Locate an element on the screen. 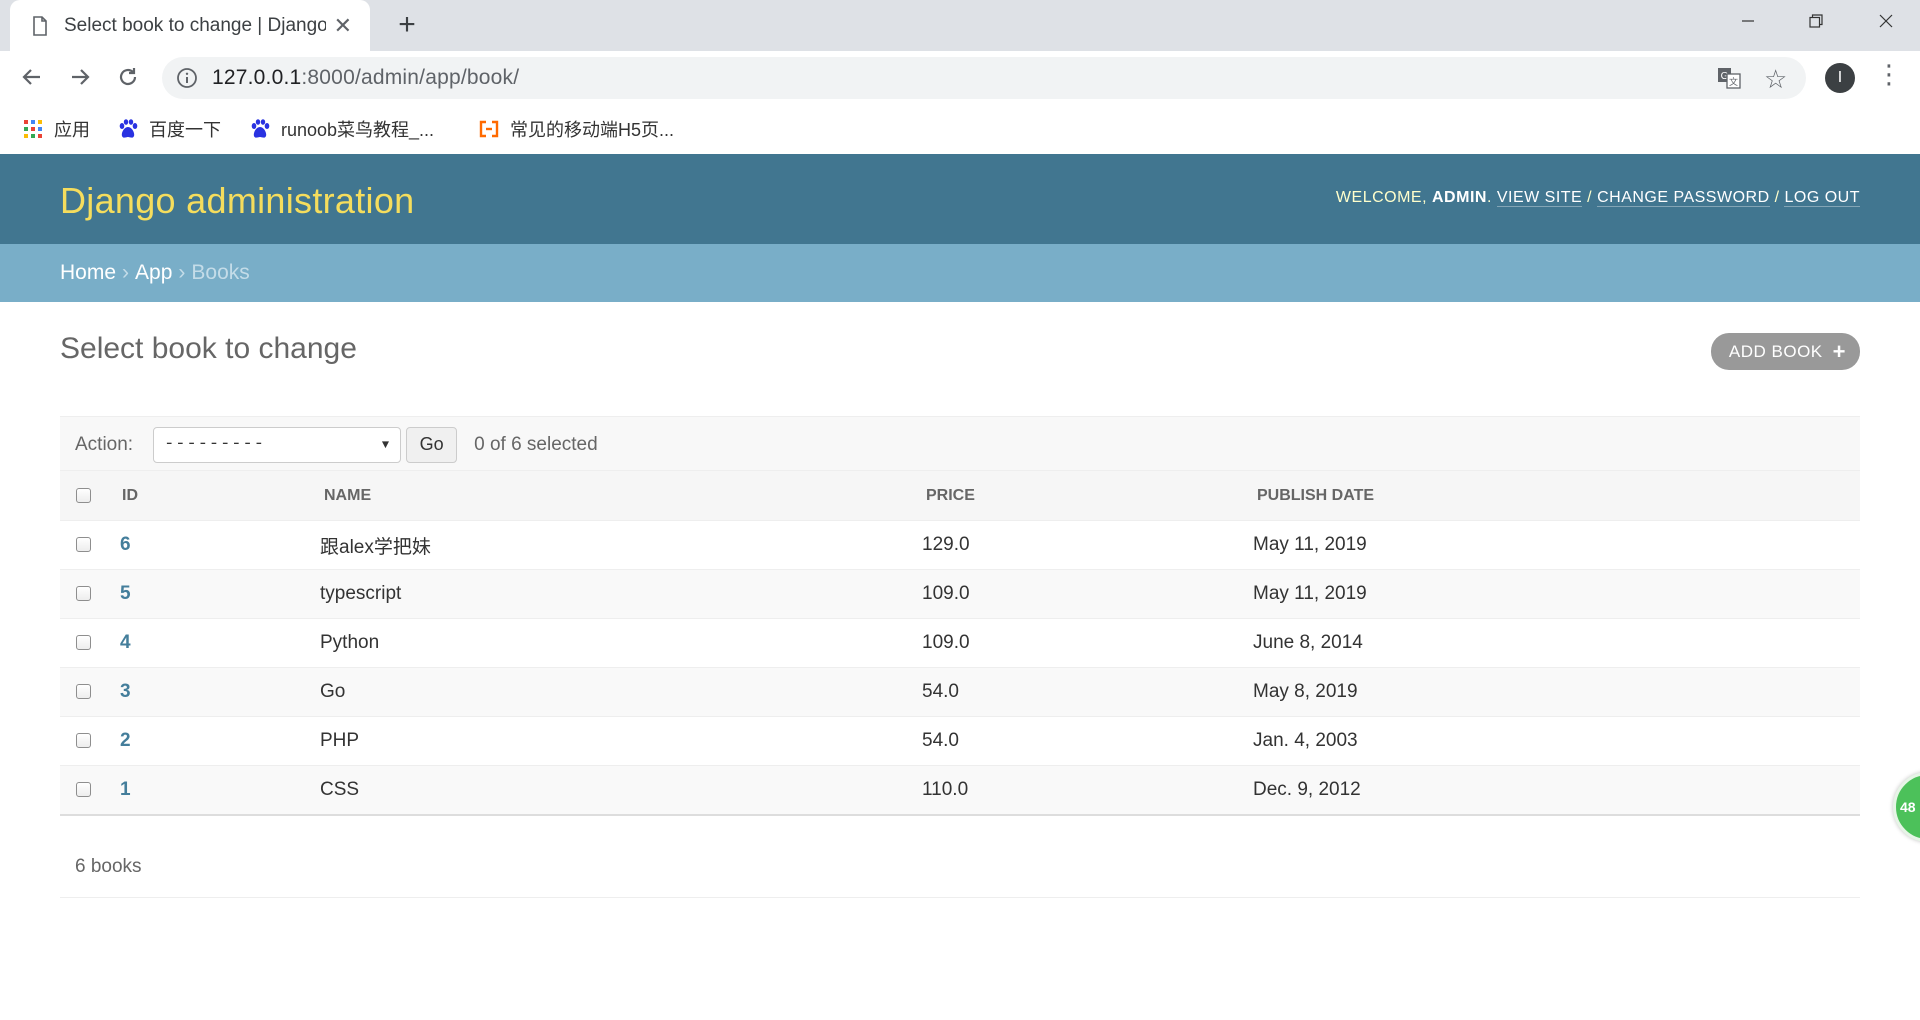 This screenshot has height=1020, width=1920. breadcrumb-app: App is located at coordinates (153, 272).